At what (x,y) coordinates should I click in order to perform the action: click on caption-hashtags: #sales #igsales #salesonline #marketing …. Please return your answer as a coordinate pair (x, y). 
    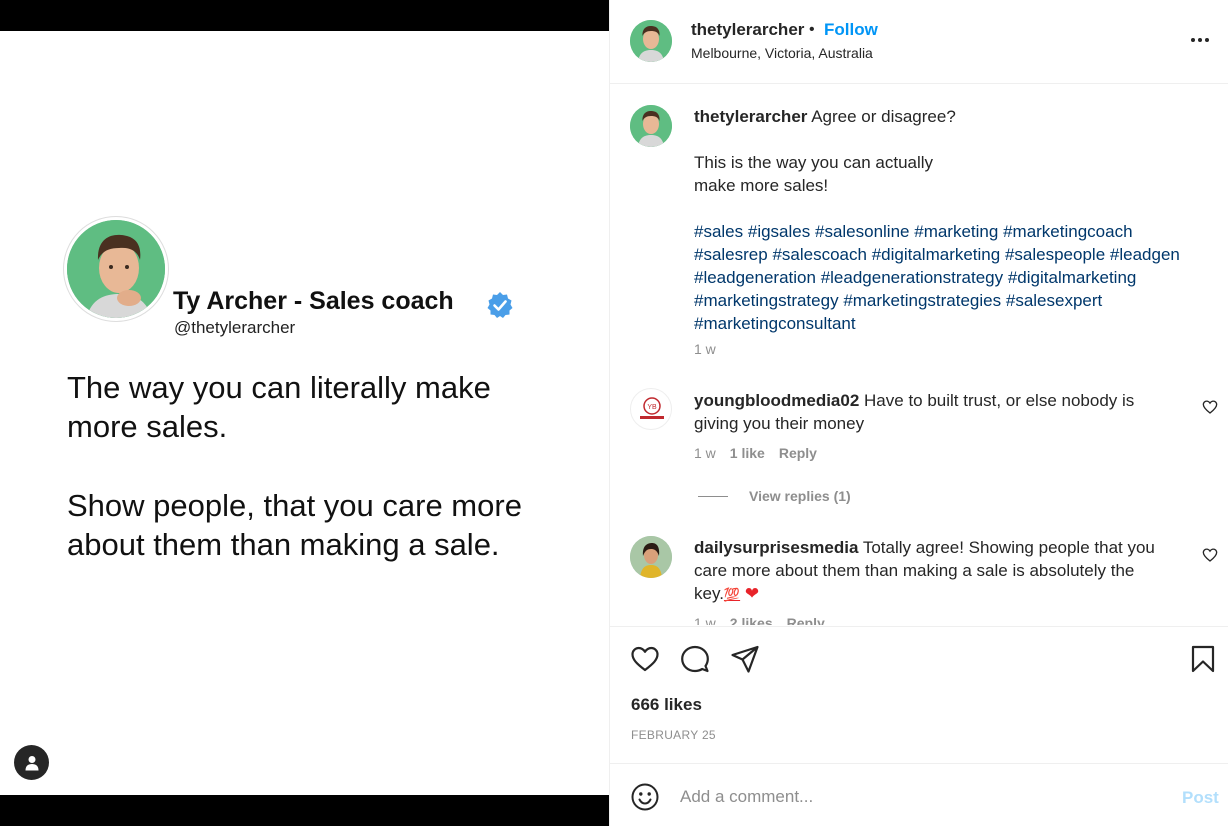
    Looking at the image, I should click on (949, 277).